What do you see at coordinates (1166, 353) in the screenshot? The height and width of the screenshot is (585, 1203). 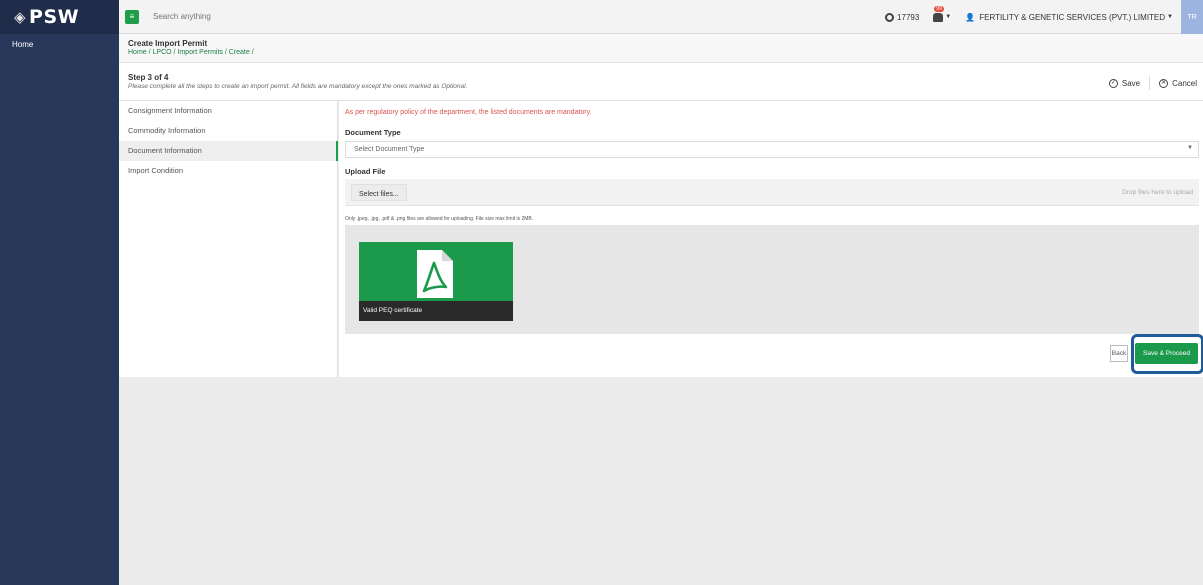 I see `save-and-proceed-button: Save & Proceed` at bounding box center [1166, 353].